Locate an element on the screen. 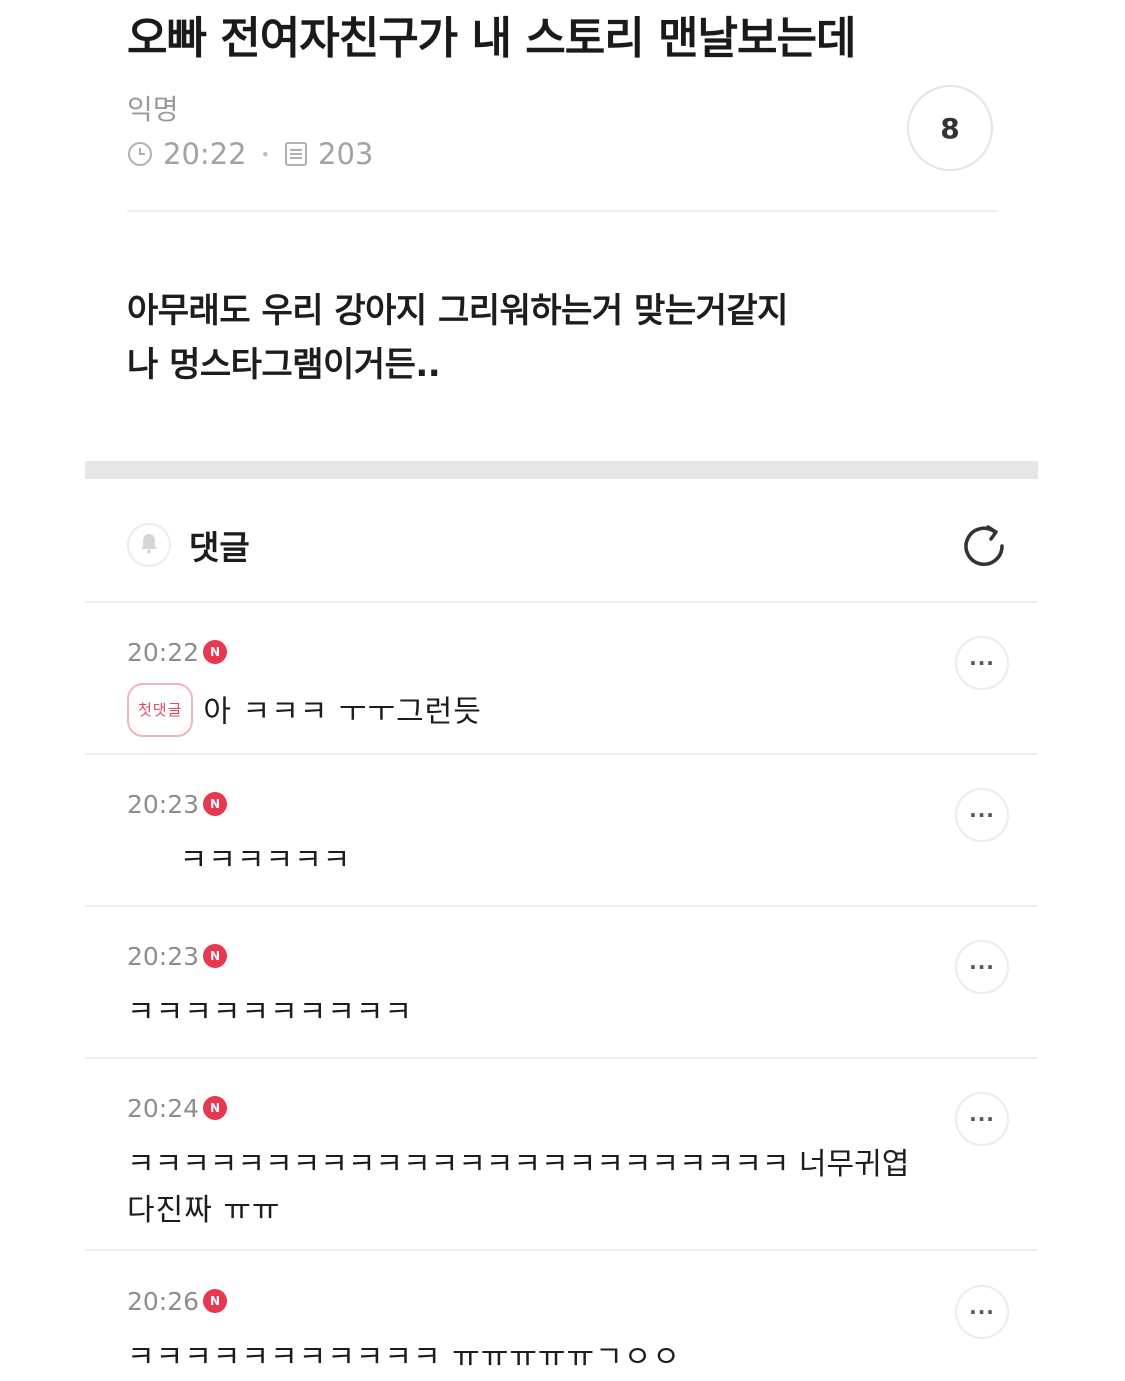 The height and width of the screenshot is (1381, 1125). comments-title: 댓글 is located at coordinates (219, 547).